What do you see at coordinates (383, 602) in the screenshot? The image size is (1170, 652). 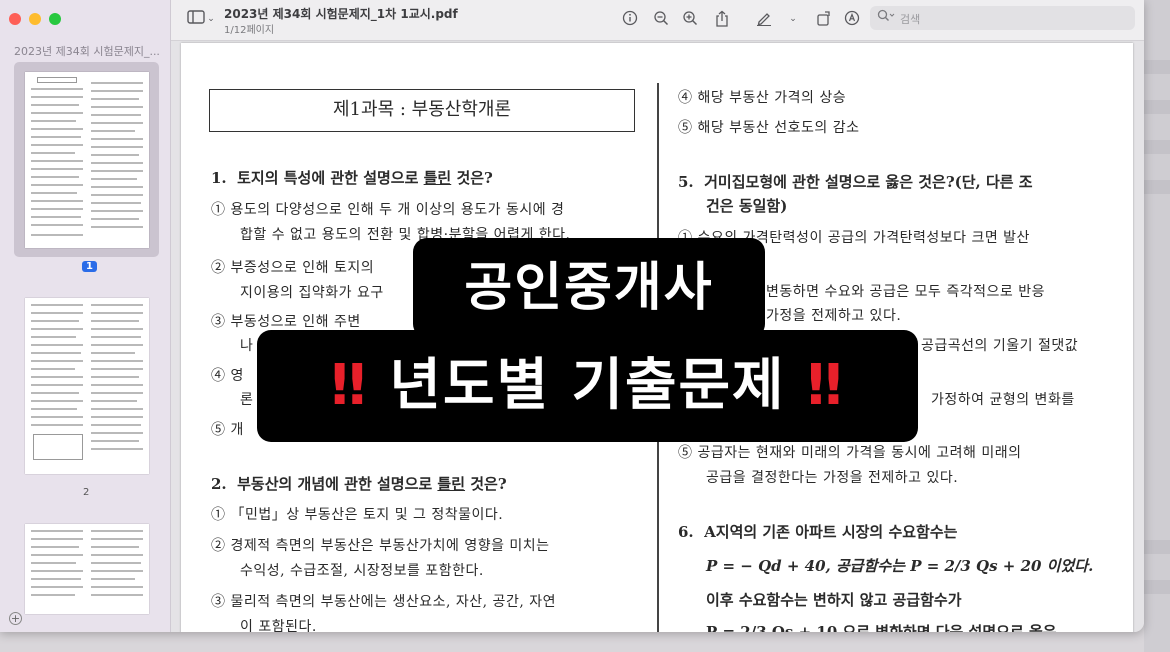 I see `option-text: ③ 물리적 측면의 부동산에는 생산요소, 자산, 공간, 자연` at bounding box center [383, 602].